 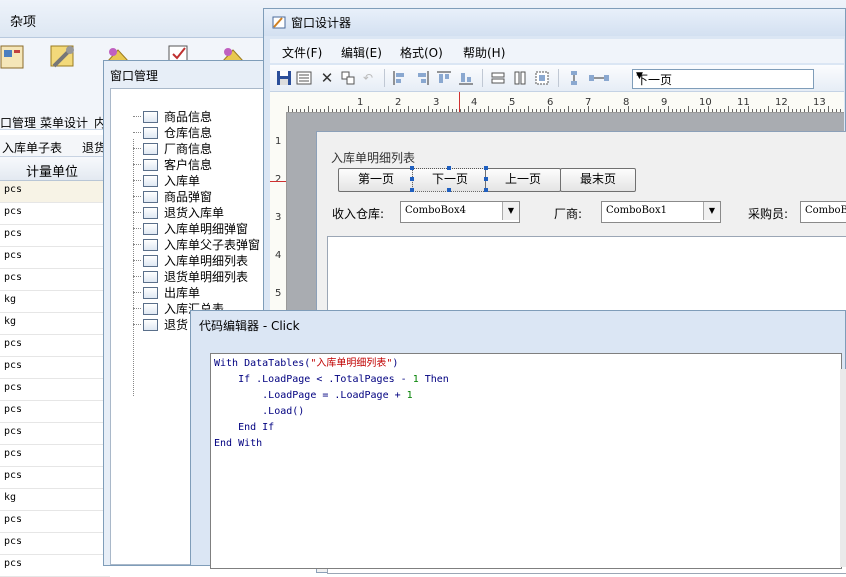 What do you see at coordinates (304, 78) in the screenshot?
I see `properties-icon` at bounding box center [304, 78].